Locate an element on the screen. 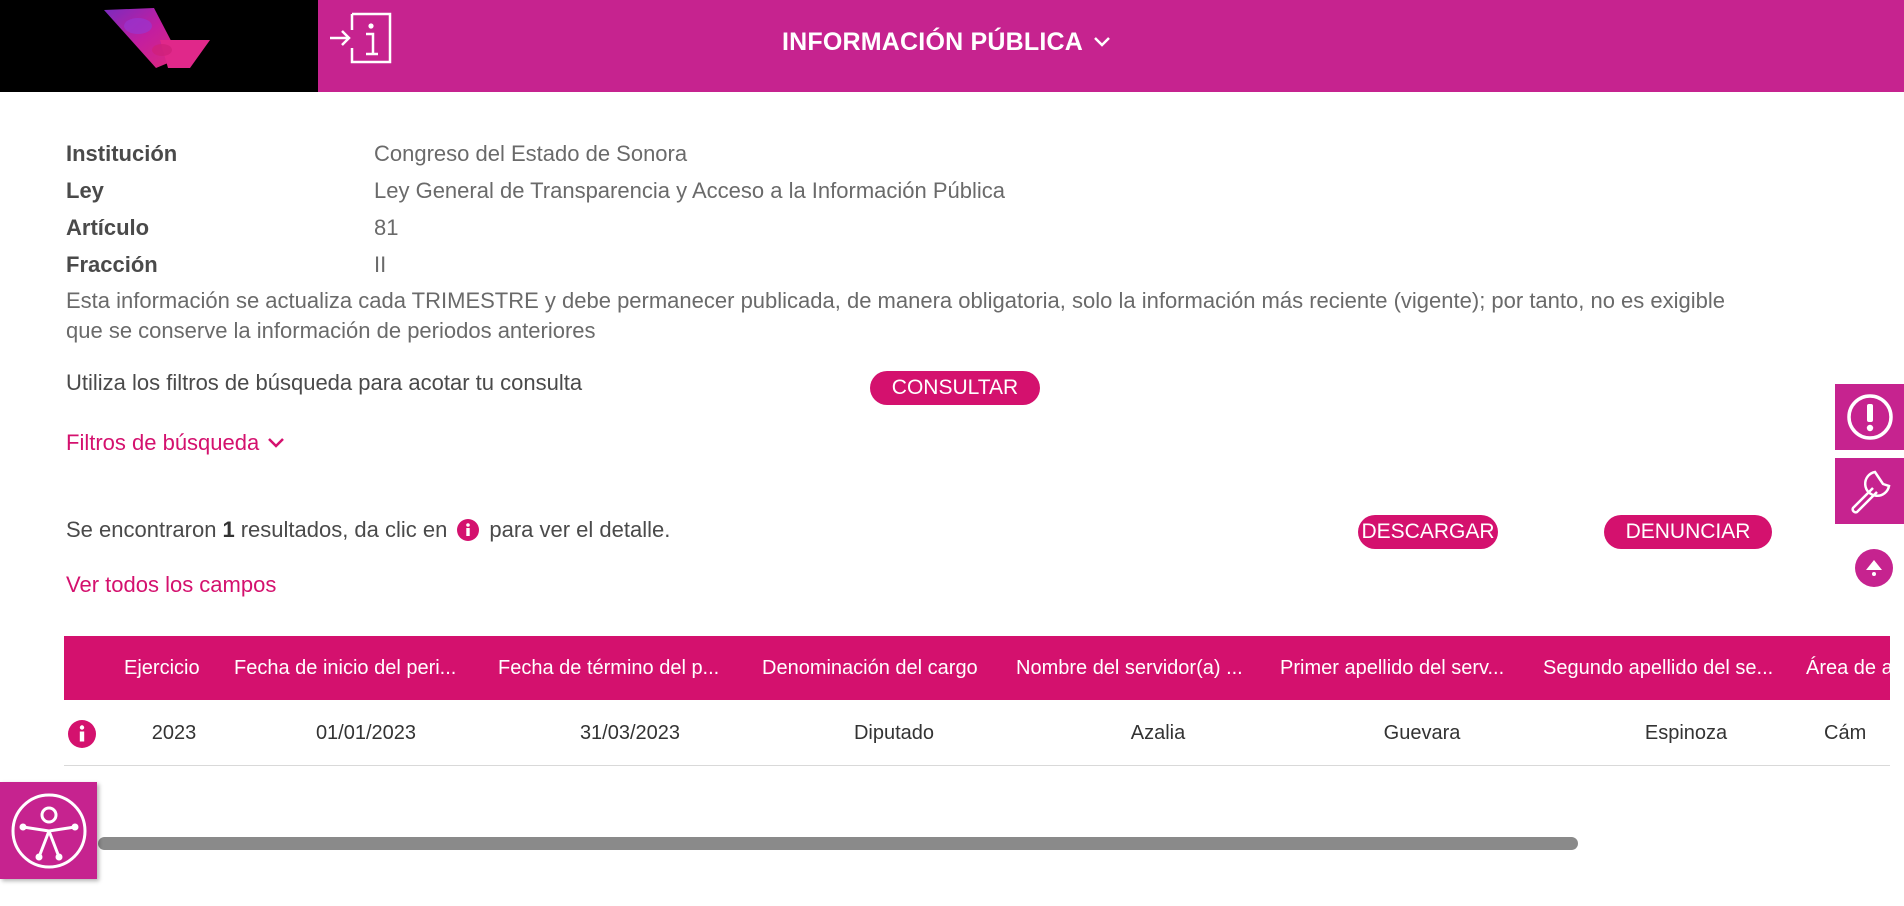 This screenshot has height=906, width=1904. accessibility-button is located at coordinates (48, 830).